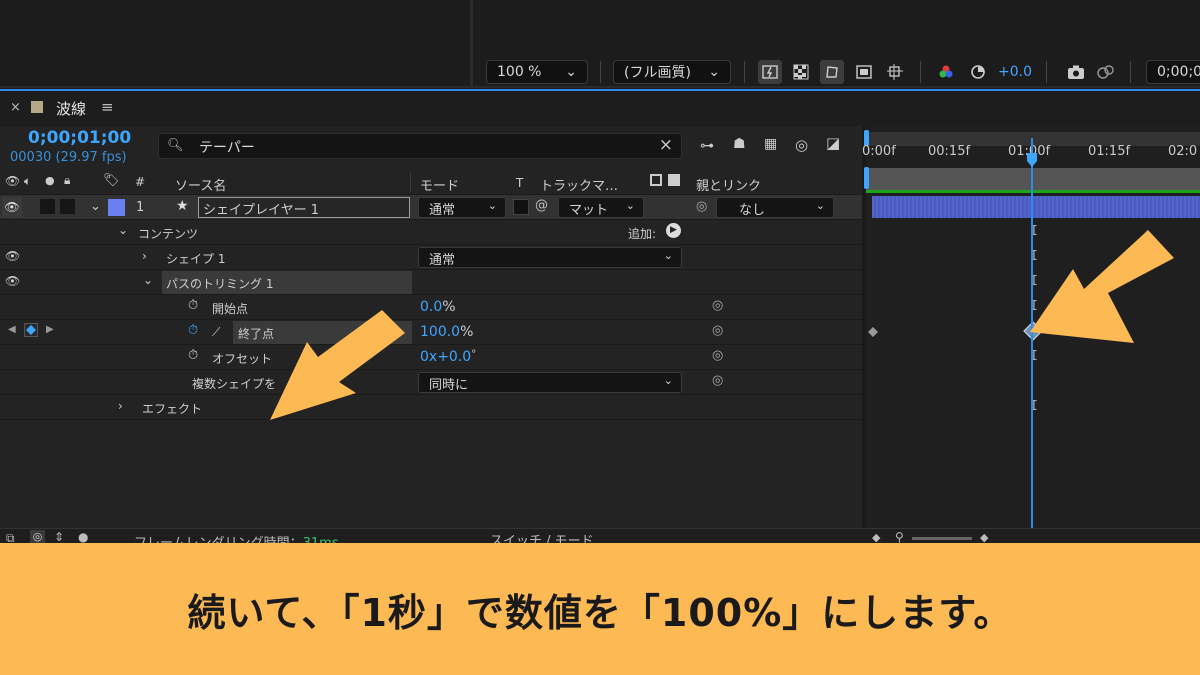 Image resolution: width=1200 pixels, height=675 pixels. Describe the element at coordinates (442, 210) in the screenshot. I see `layer-mode-value: 通常` at that location.